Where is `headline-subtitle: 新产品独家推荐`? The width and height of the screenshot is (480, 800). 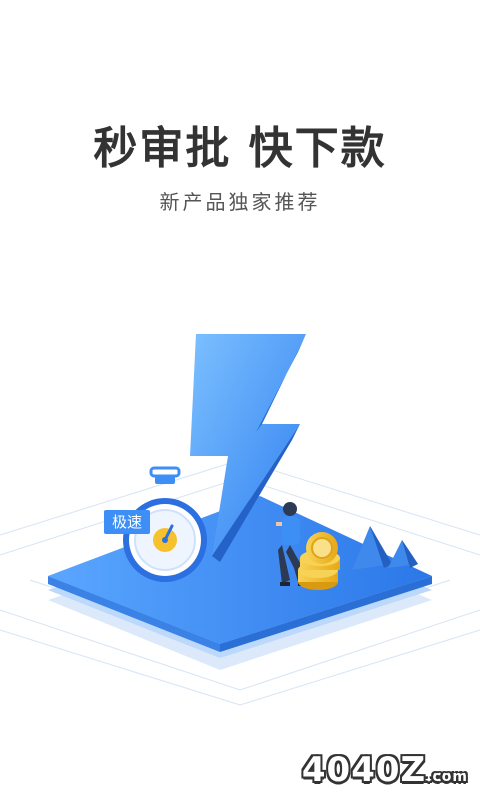 headline-subtitle: 新产品独家推荐 is located at coordinates (240, 202).